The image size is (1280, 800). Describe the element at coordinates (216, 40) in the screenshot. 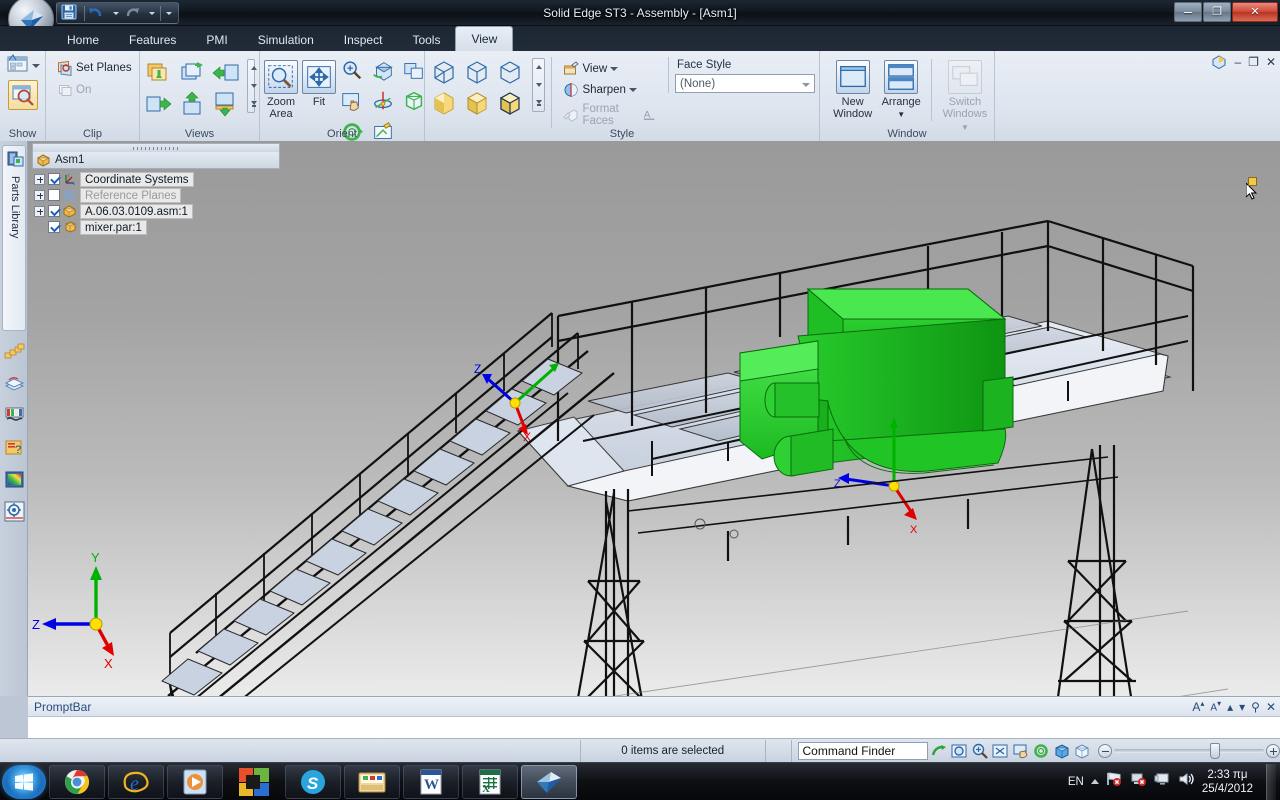

I see `tab-pmi: PMI` at that location.